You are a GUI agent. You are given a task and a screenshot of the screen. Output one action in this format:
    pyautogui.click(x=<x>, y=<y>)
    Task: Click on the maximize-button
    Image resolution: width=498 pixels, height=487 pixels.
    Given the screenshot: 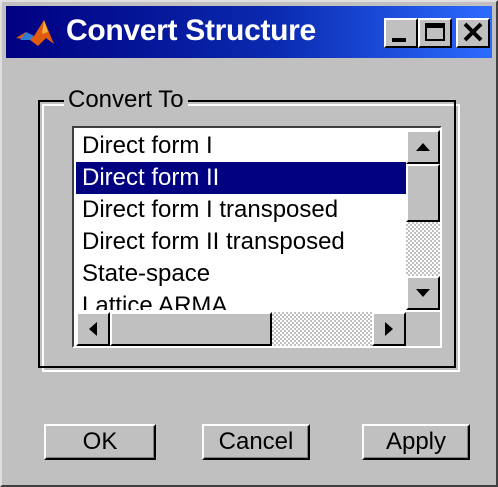 What is the action you would take?
    pyautogui.click(x=435, y=33)
    